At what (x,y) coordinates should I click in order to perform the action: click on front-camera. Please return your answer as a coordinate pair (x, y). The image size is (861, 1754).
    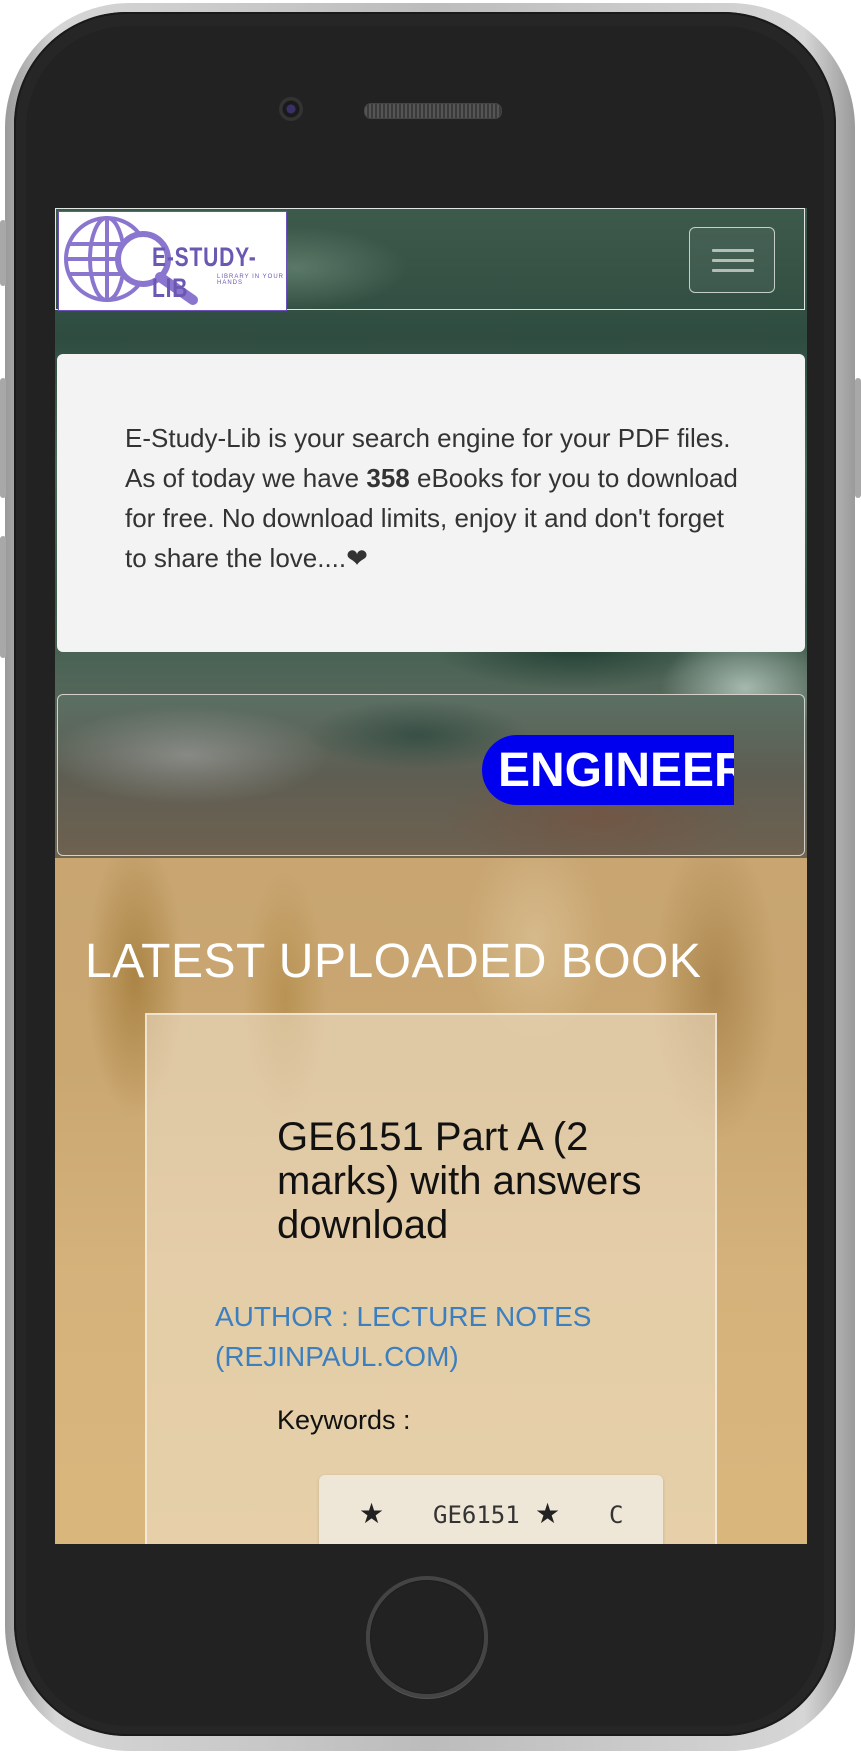
    Looking at the image, I should click on (291, 109).